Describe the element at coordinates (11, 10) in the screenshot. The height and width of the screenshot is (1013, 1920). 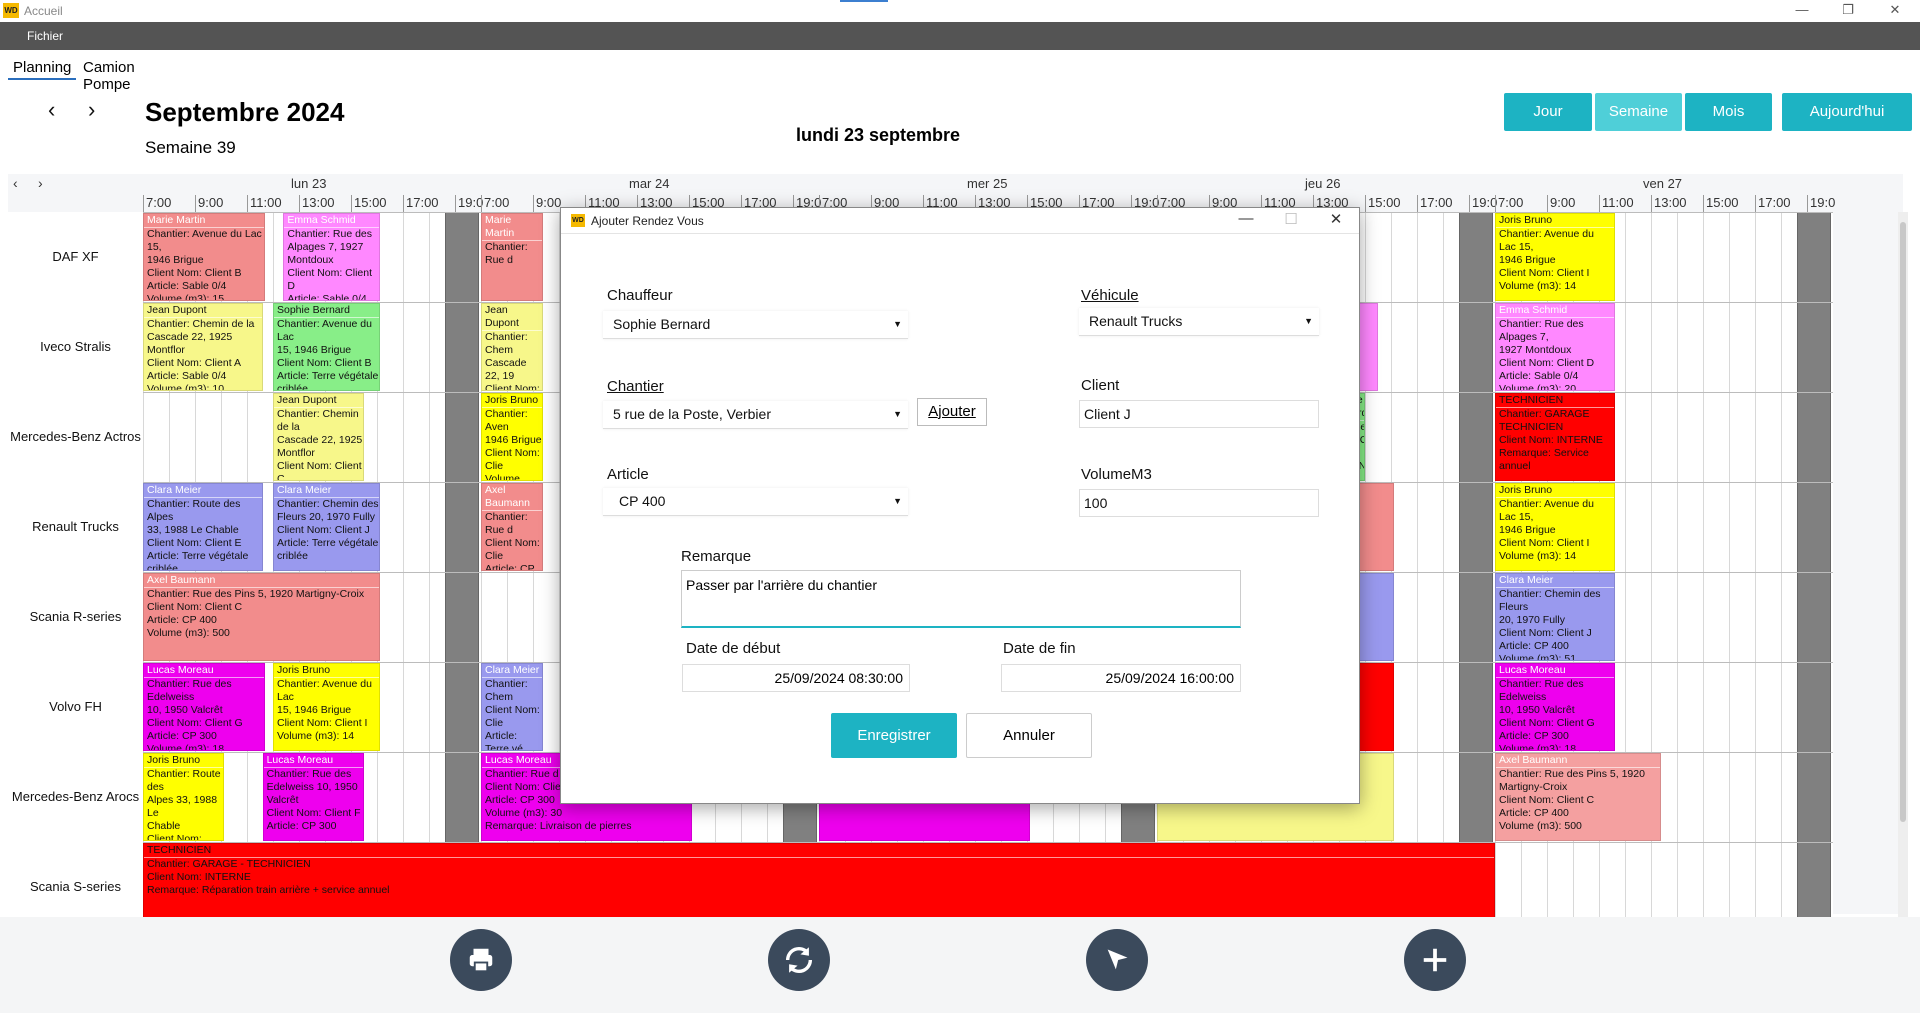
I see `app-logo: WD` at that location.